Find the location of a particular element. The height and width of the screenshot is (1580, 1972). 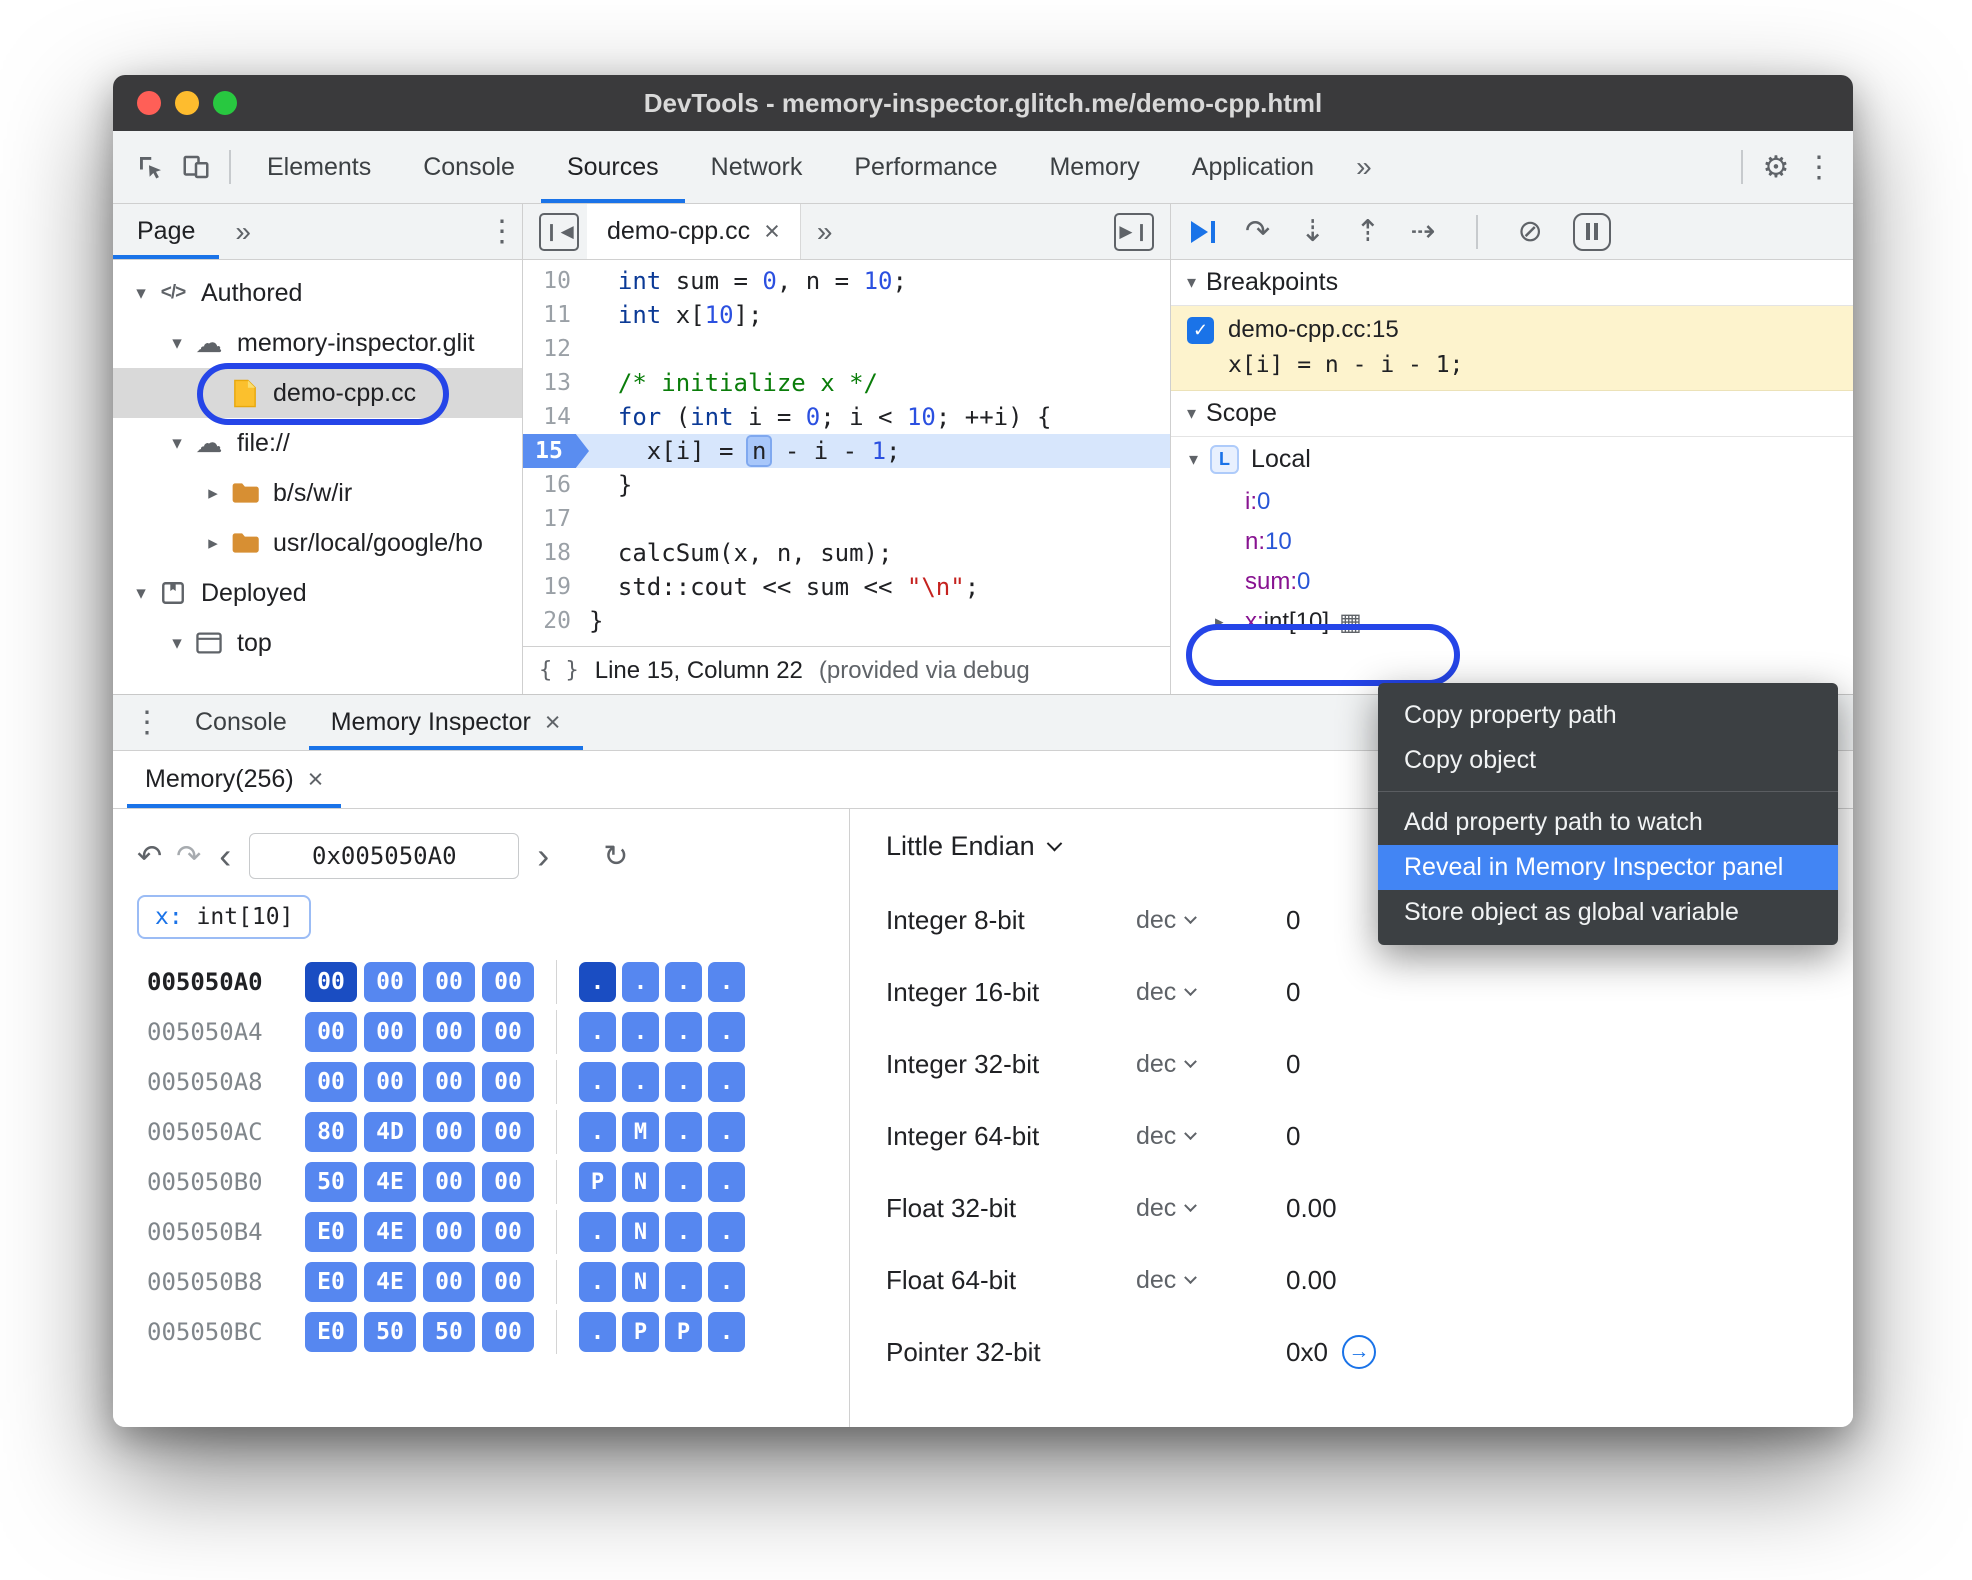

menu-item-copy-property-path: Copy property path is located at coordinates (1608, 715).